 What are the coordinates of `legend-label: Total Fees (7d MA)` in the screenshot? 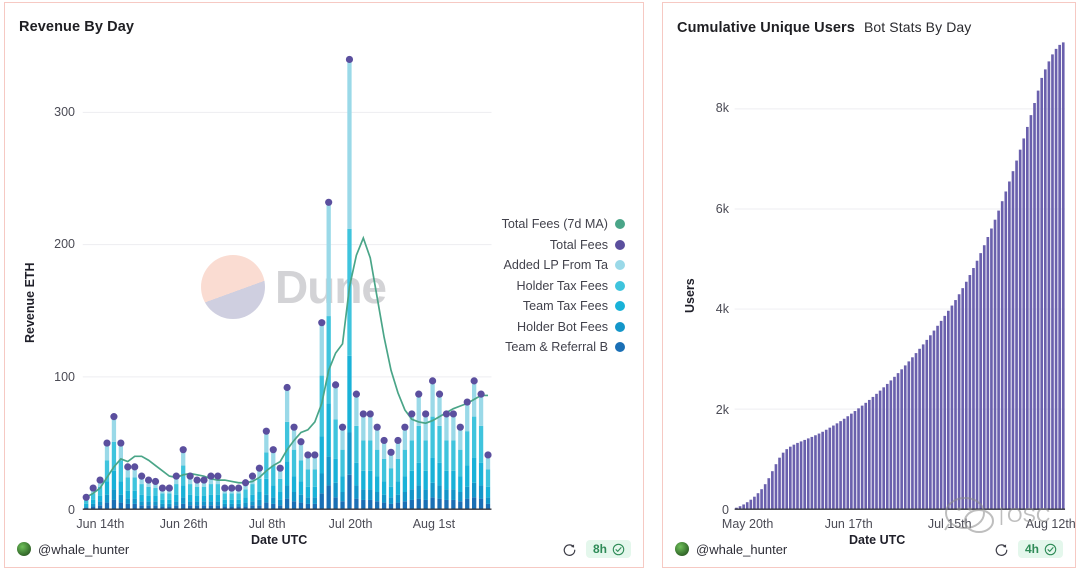 It's located at (554, 224).